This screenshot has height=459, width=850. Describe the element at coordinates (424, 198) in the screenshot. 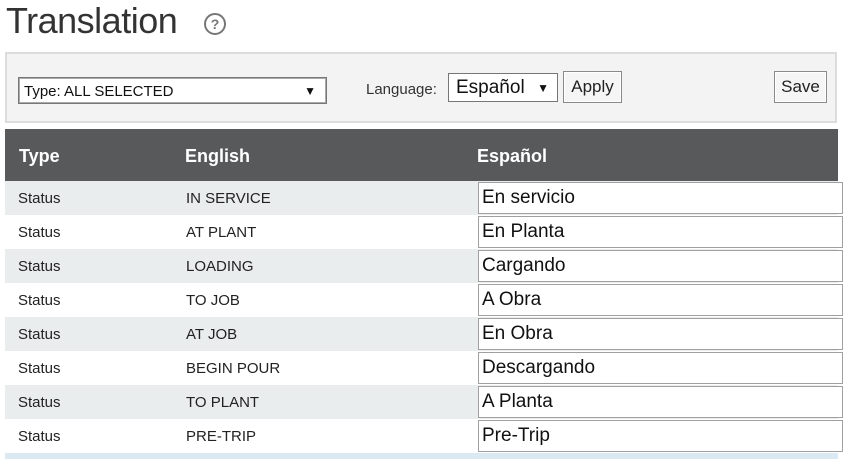

I see `table-row: Status IN SERVICE En servicio` at that location.